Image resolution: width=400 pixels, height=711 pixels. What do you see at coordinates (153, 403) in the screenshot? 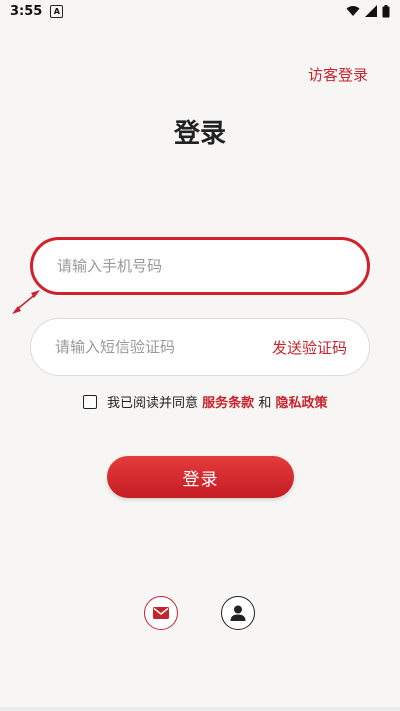
I see `agreement-prefix: 我已阅读并同意` at bounding box center [153, 403].